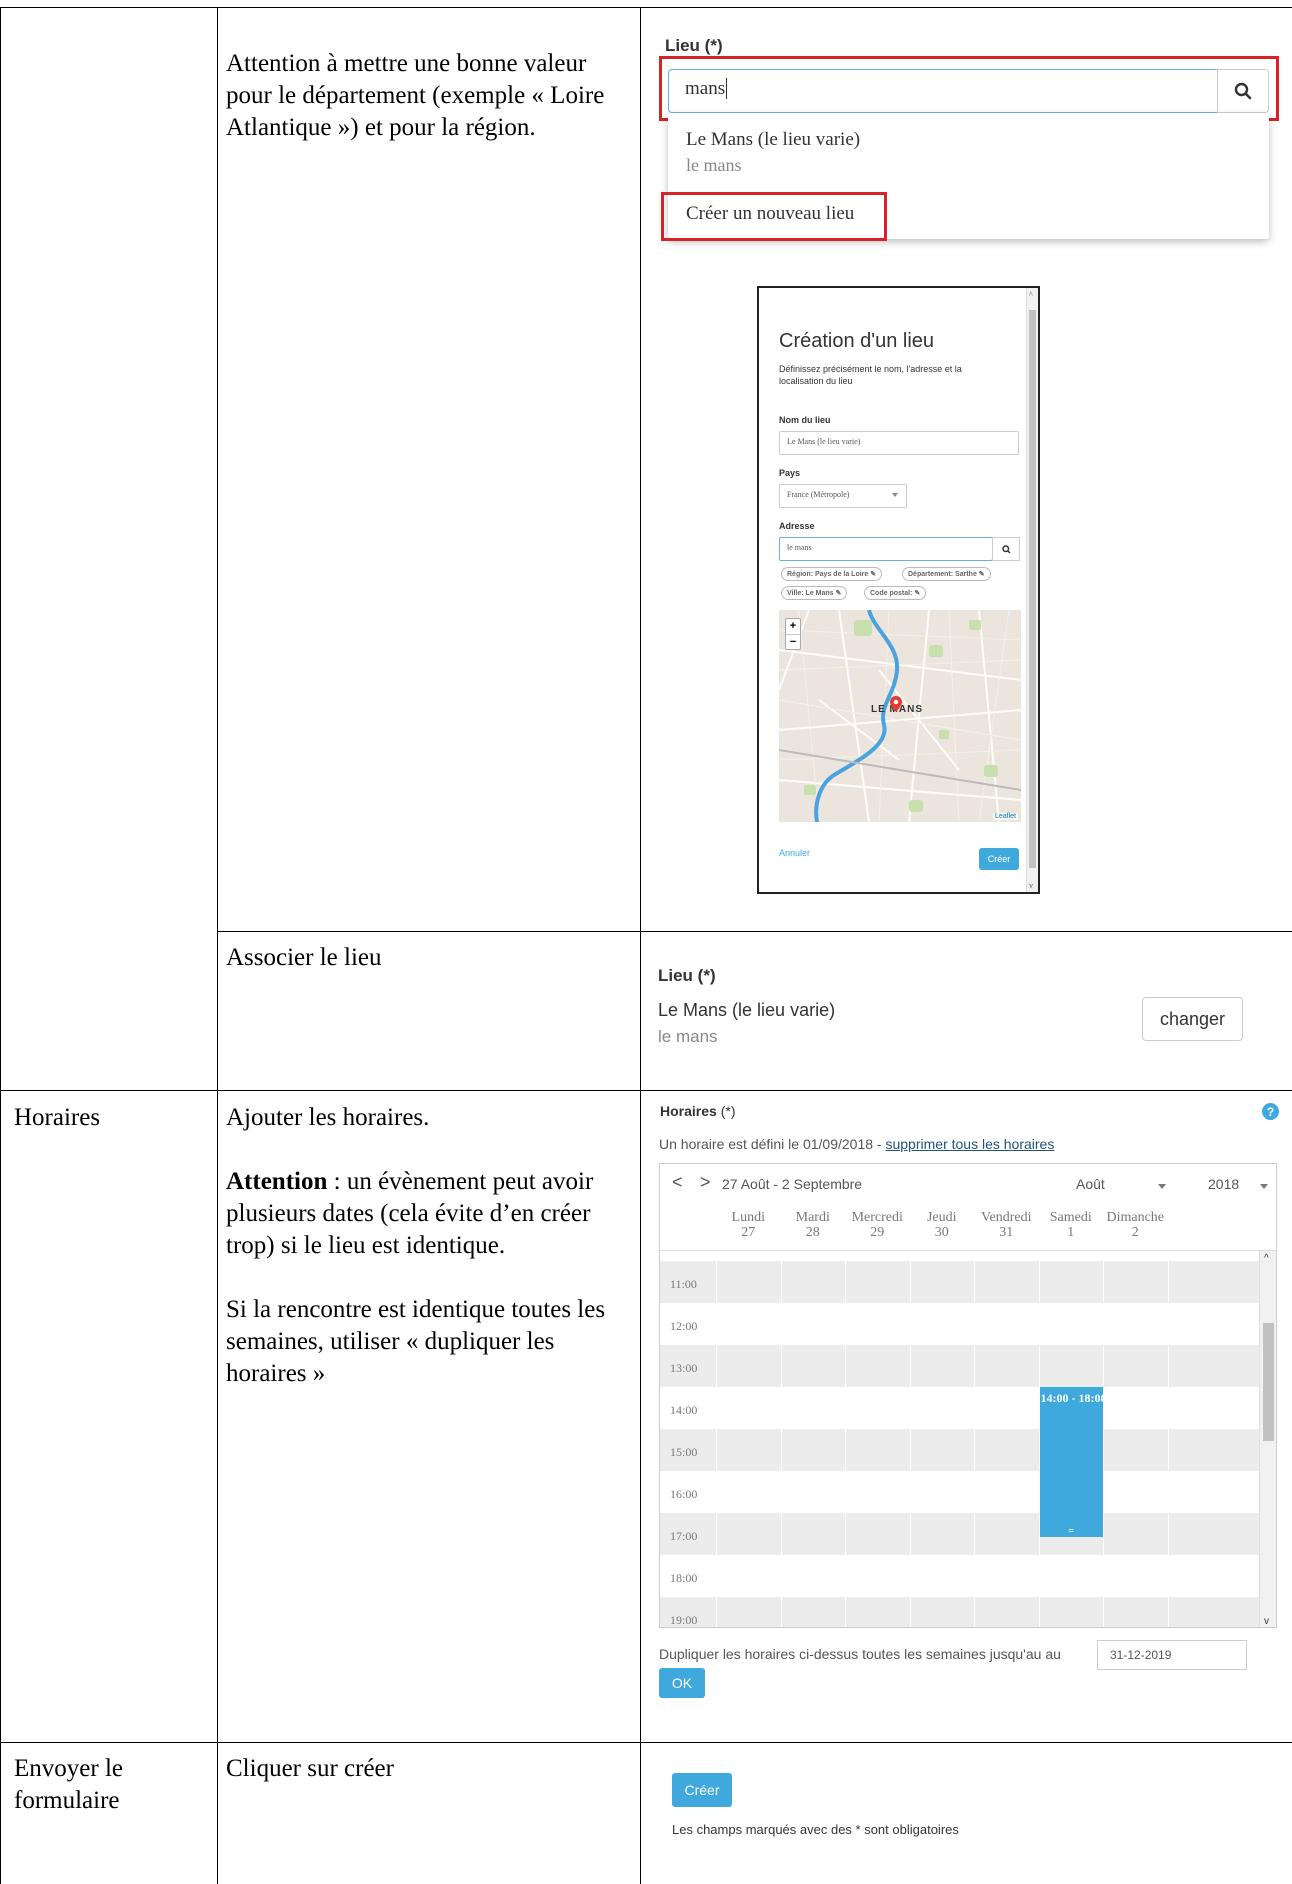  I want to click on calendar-event: 14:00 - 18:00 =, so click(1073, 1462).